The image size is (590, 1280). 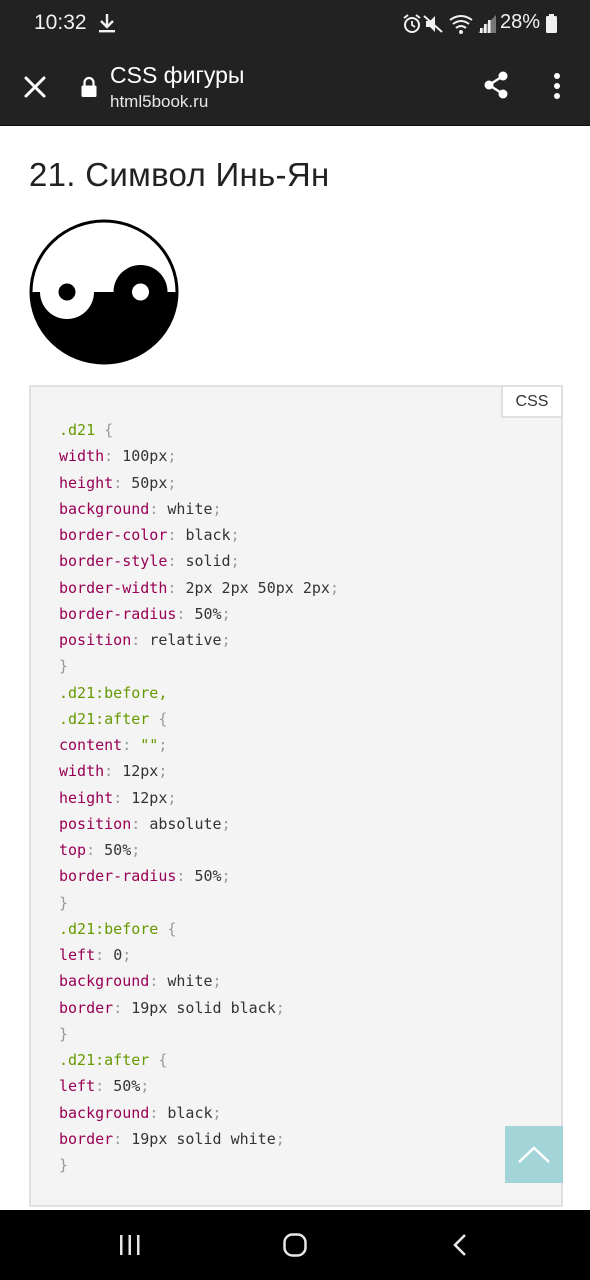 I want to click on code-line: .d21:before,, so click(x=199, y=693).